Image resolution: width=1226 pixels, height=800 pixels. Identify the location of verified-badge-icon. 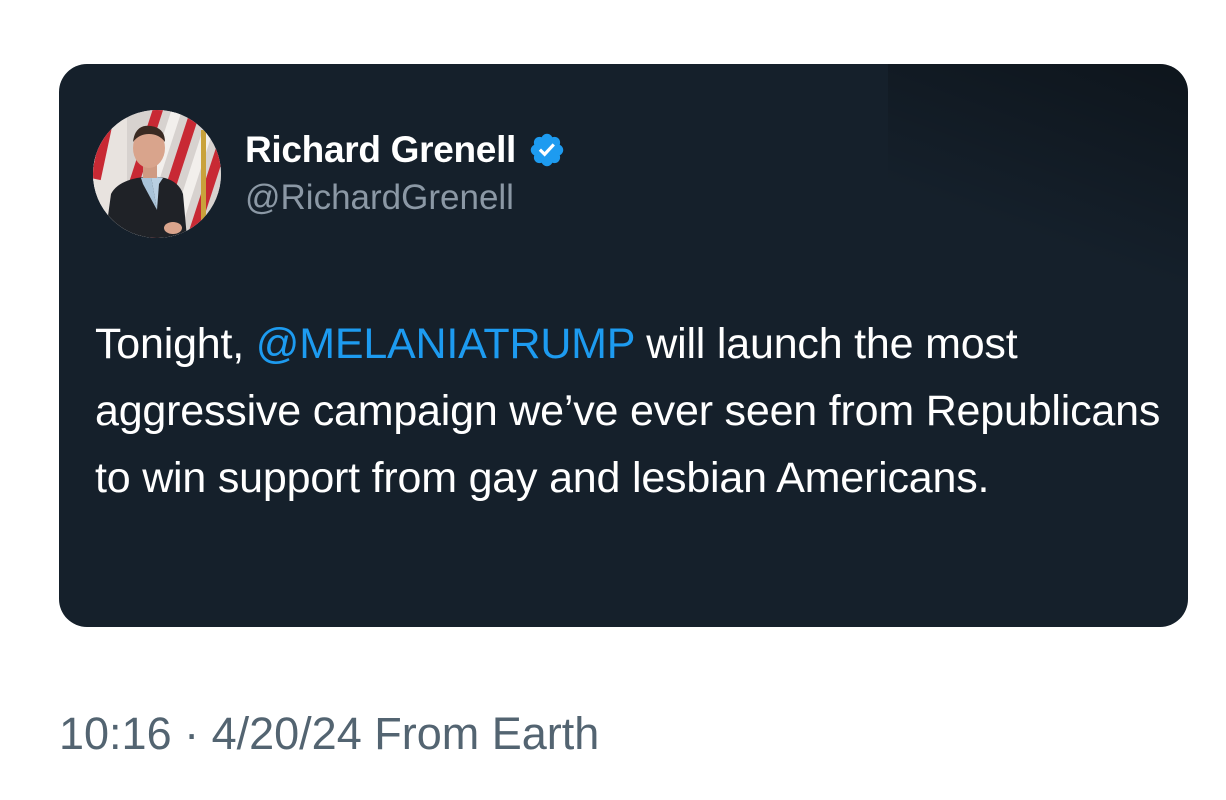
(547, 150).